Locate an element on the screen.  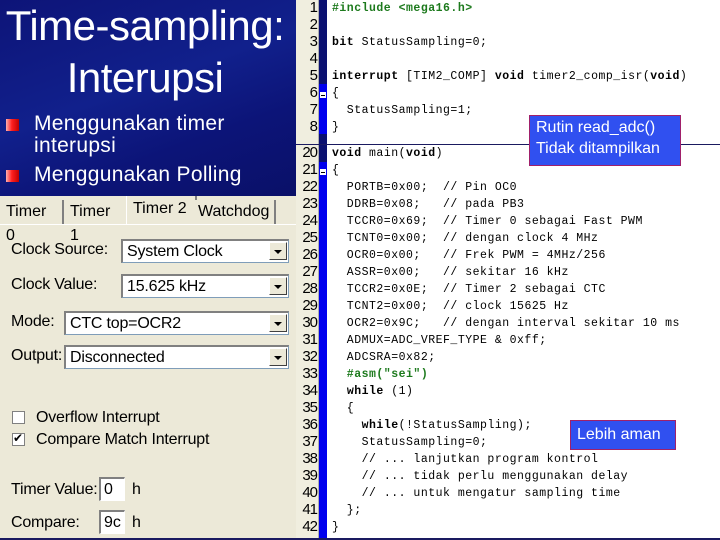
compare-input: 9c is located at coordinates (112, 522).